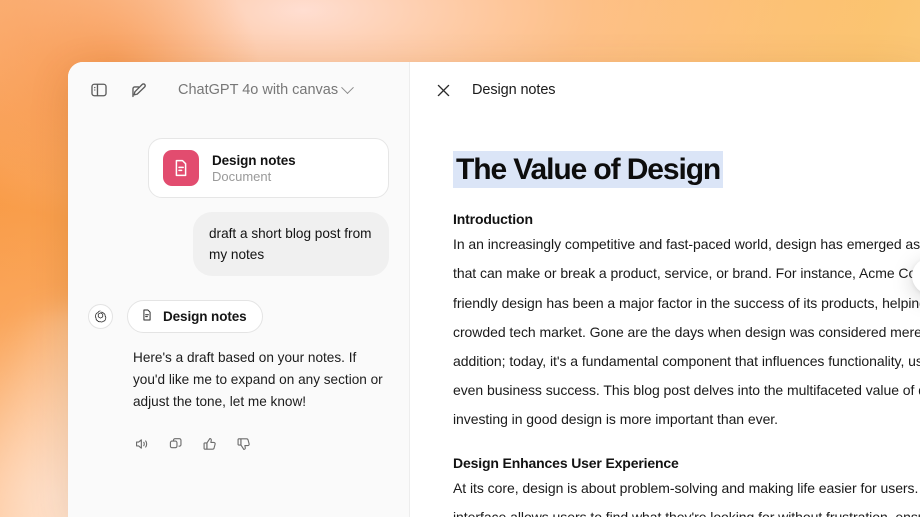 This screenshot has height=517, width=920. Describe the element at coordinates (291, 244) in the screenshot. I see `user-message-bubble: draft a short blog post from my notes` at that location.